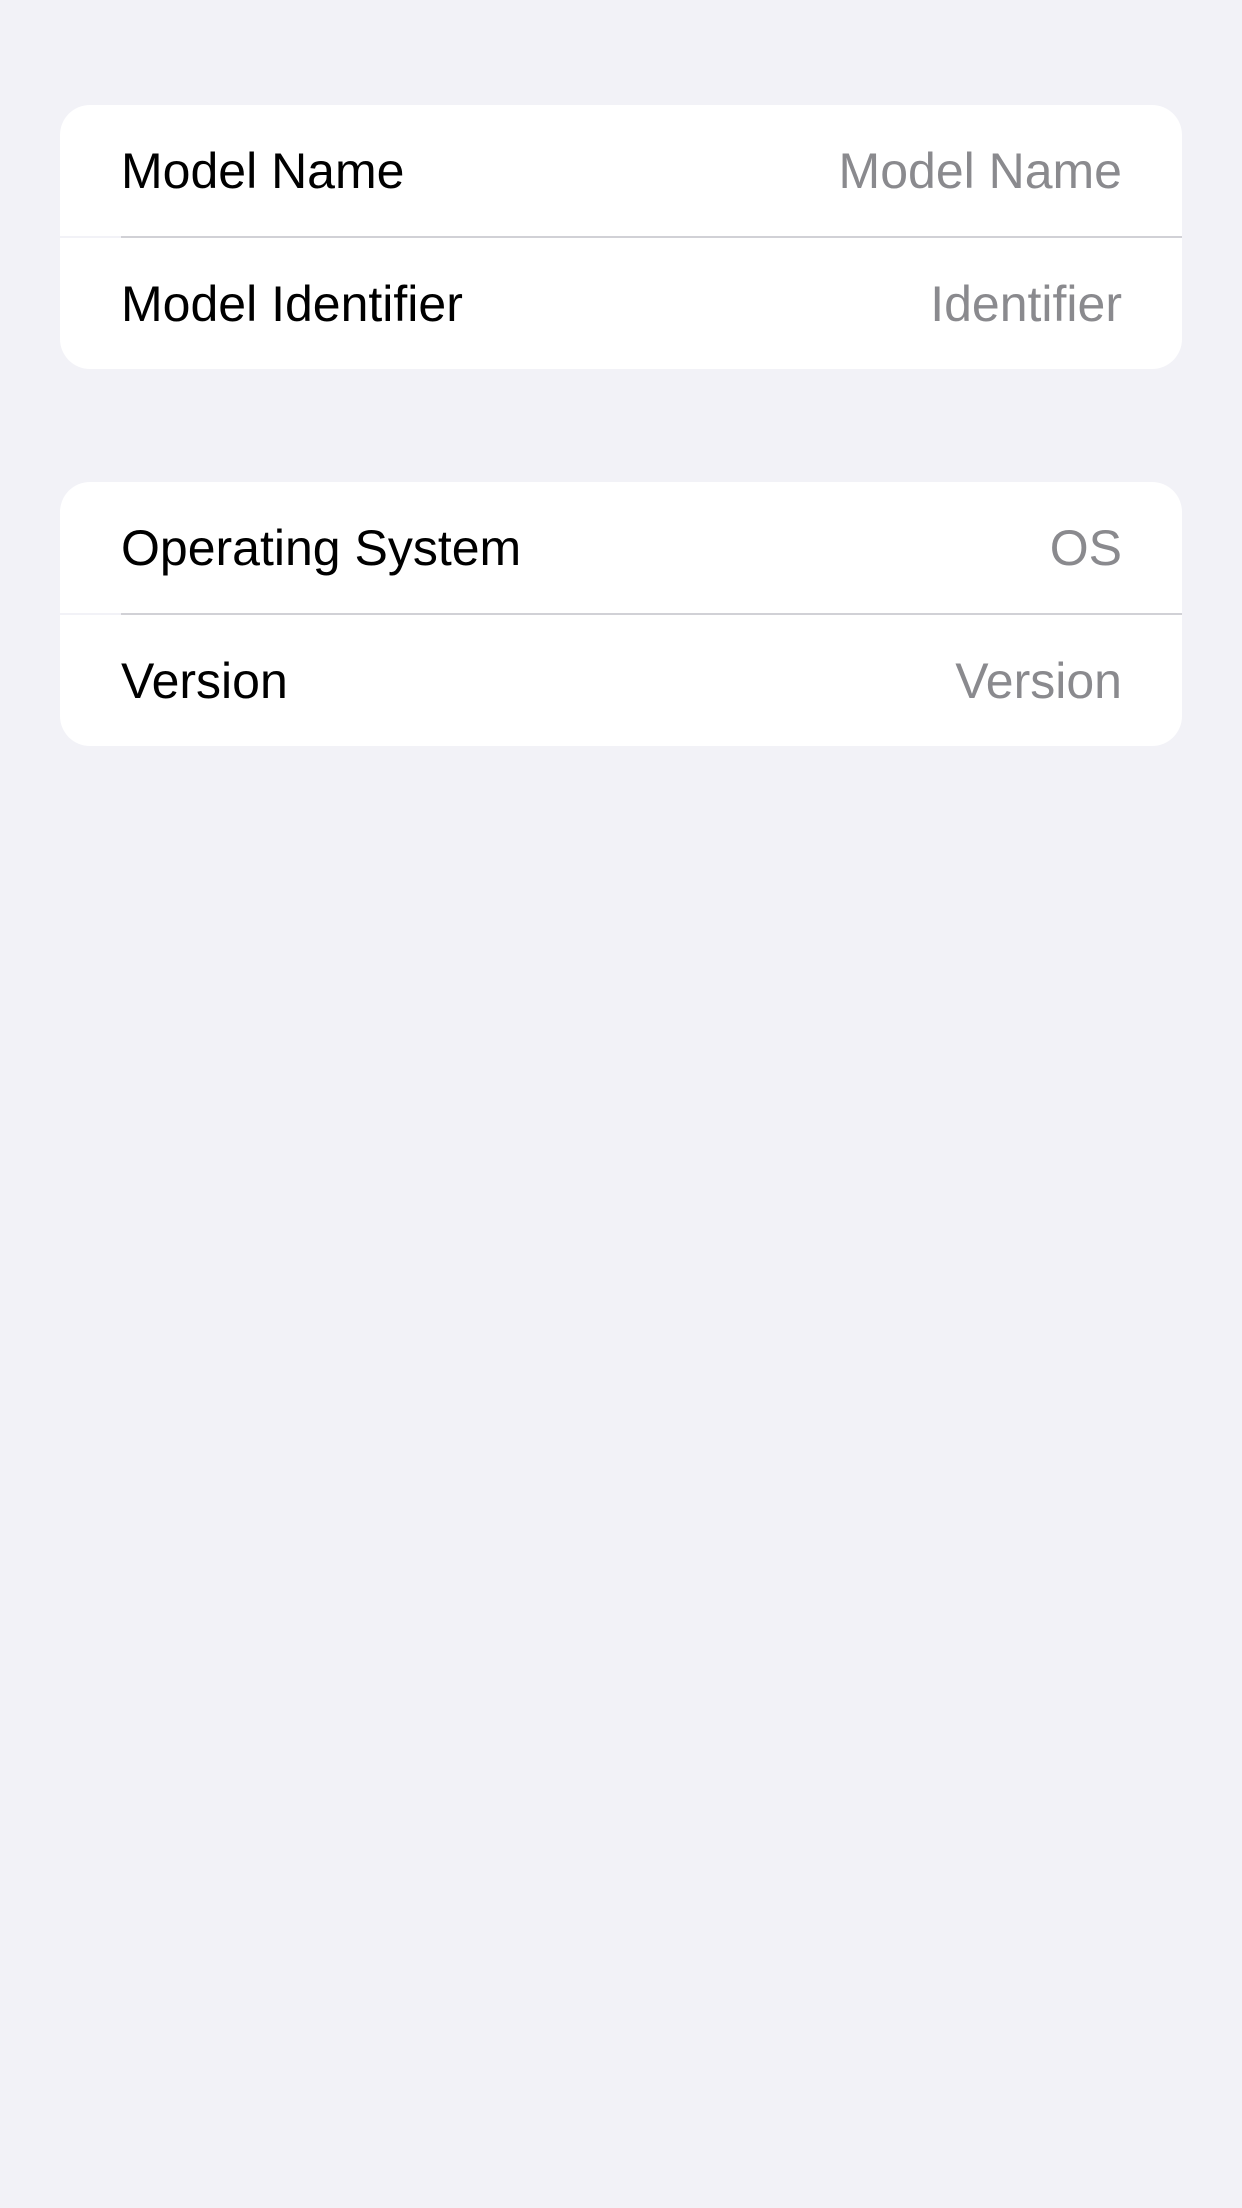  What do you see at coordinates (1038, 680) in the screenshot?
I see `version-value: Version` at bounding box center [1038, 680].